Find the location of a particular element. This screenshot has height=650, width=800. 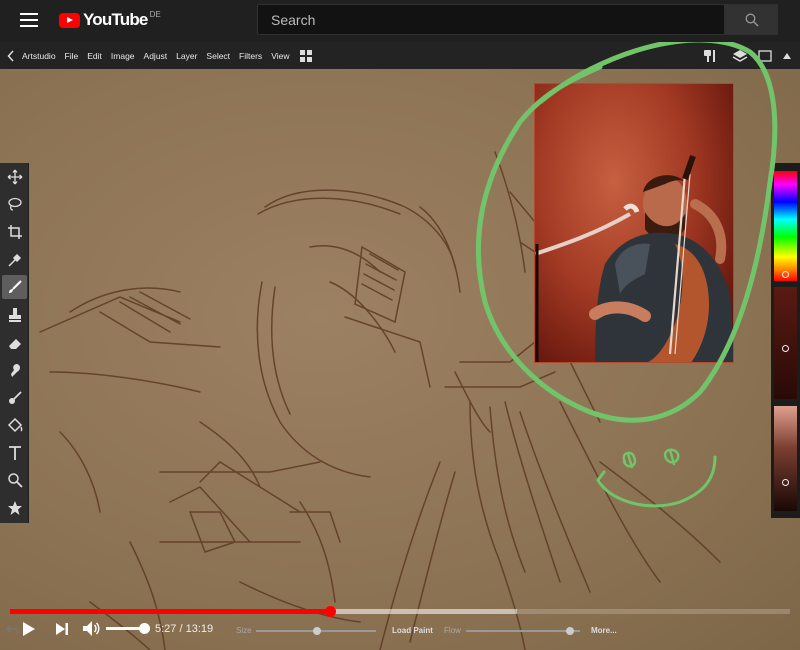

video-progress-bar is located at coordinates (400, 611).